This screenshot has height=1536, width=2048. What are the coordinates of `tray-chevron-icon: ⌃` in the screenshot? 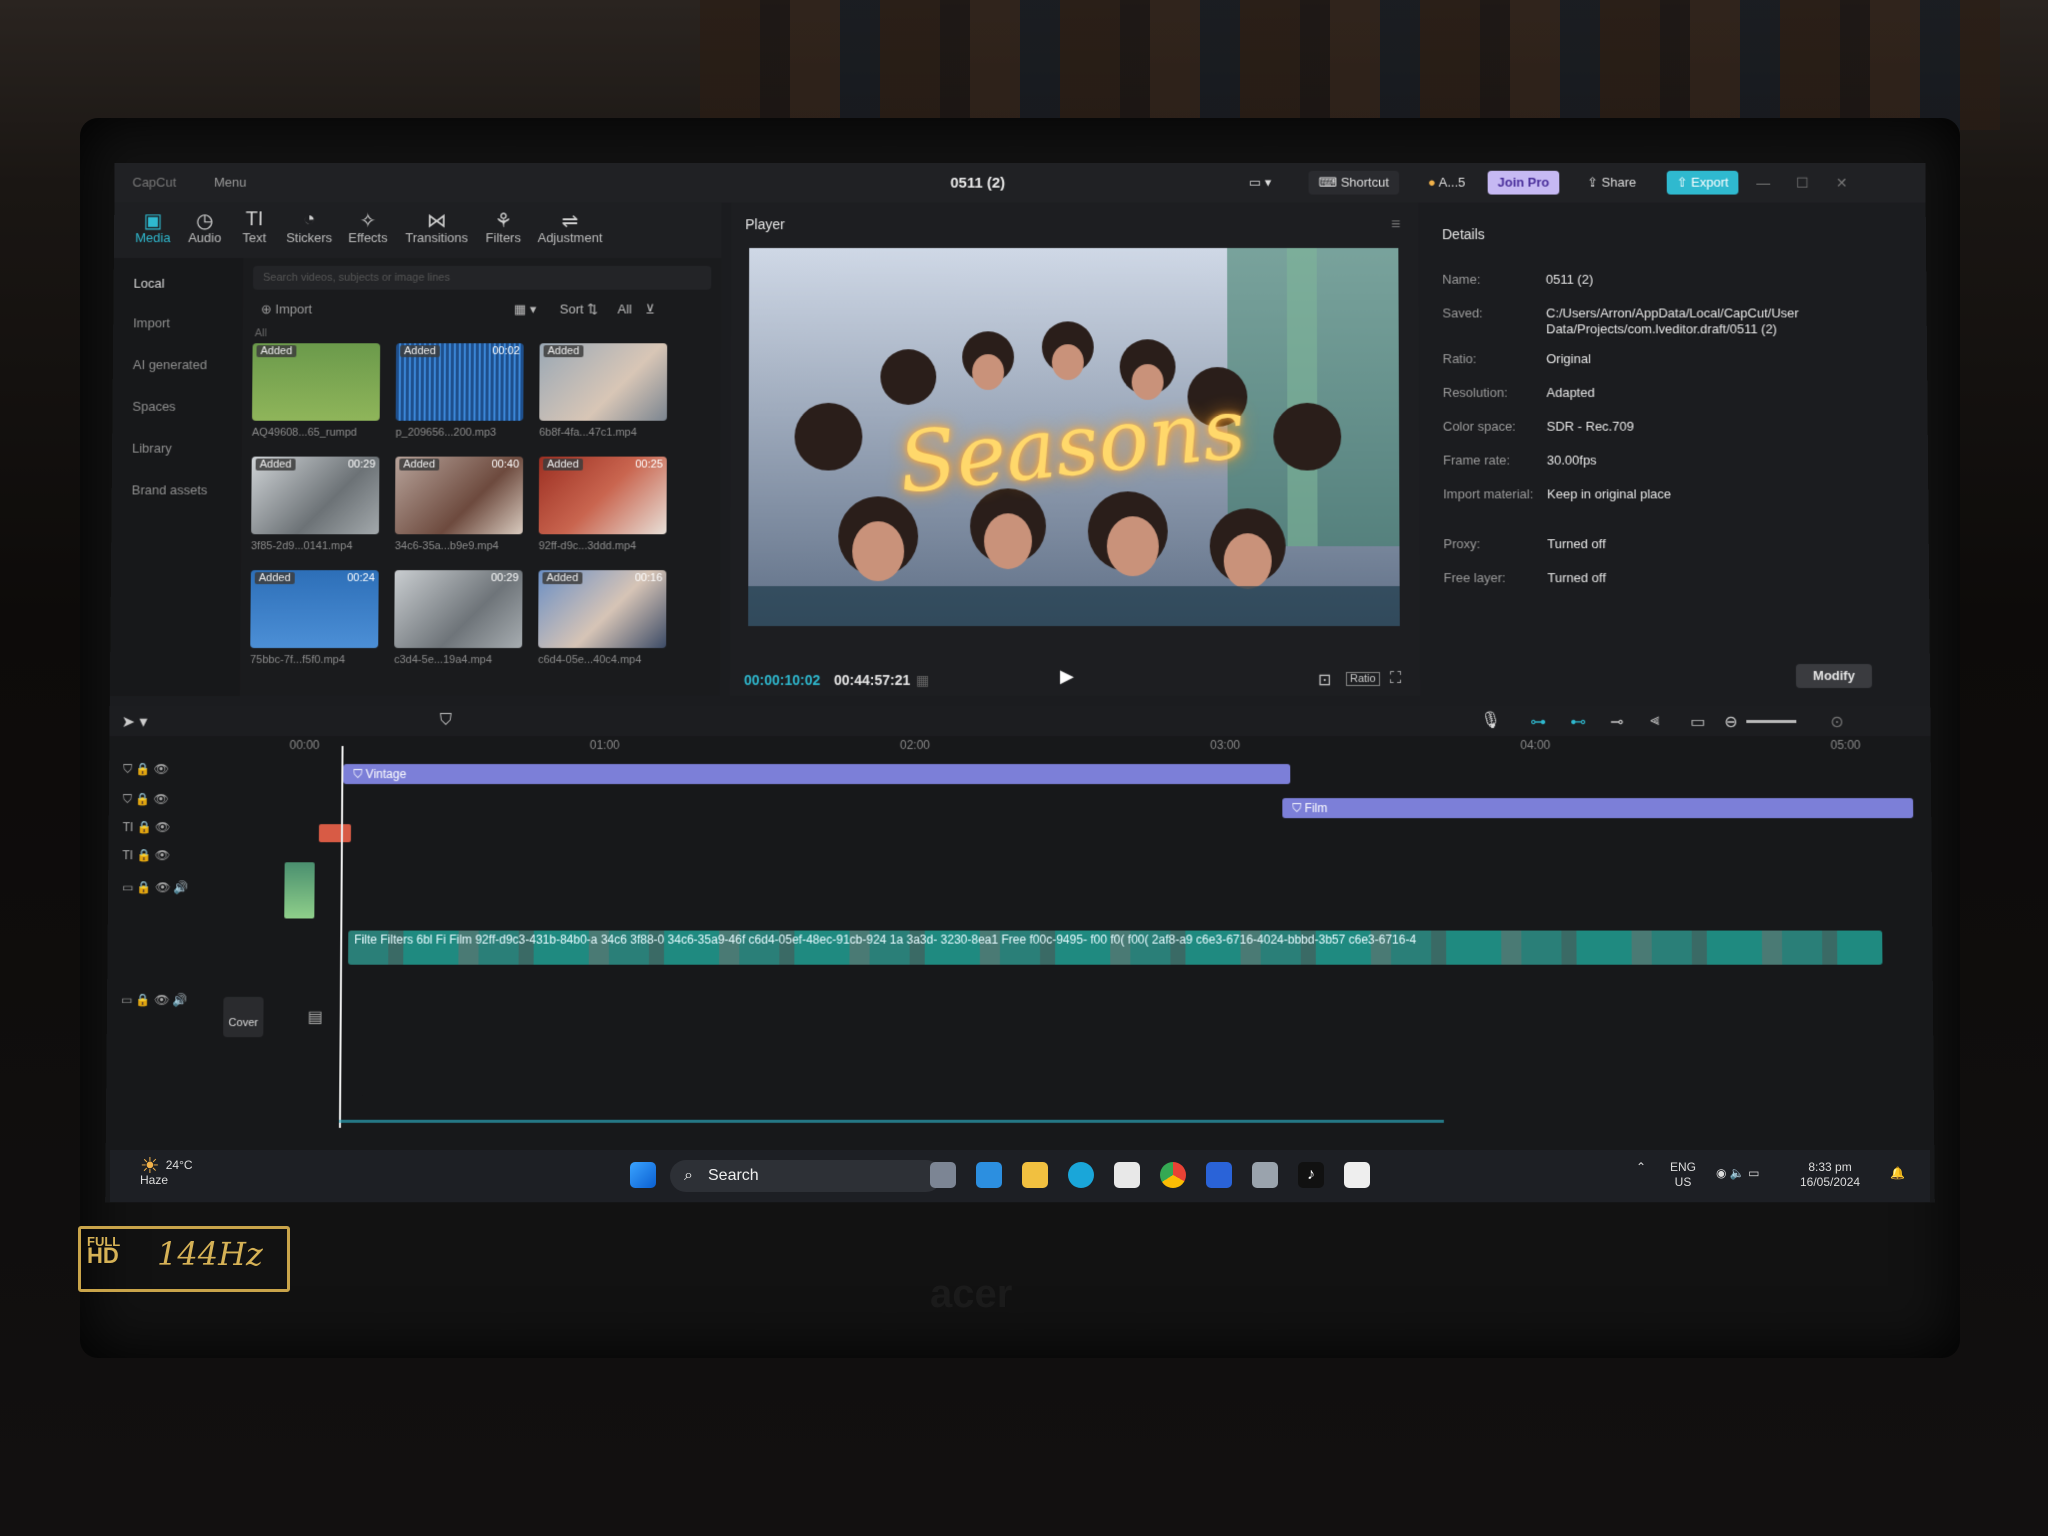 It's located at (1641, 1167).